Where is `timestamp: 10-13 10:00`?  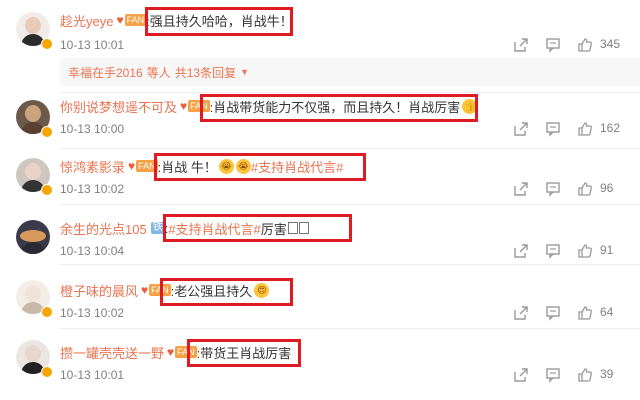
timestamp: 10-13 10:00 is located at coordinates (92, 129).